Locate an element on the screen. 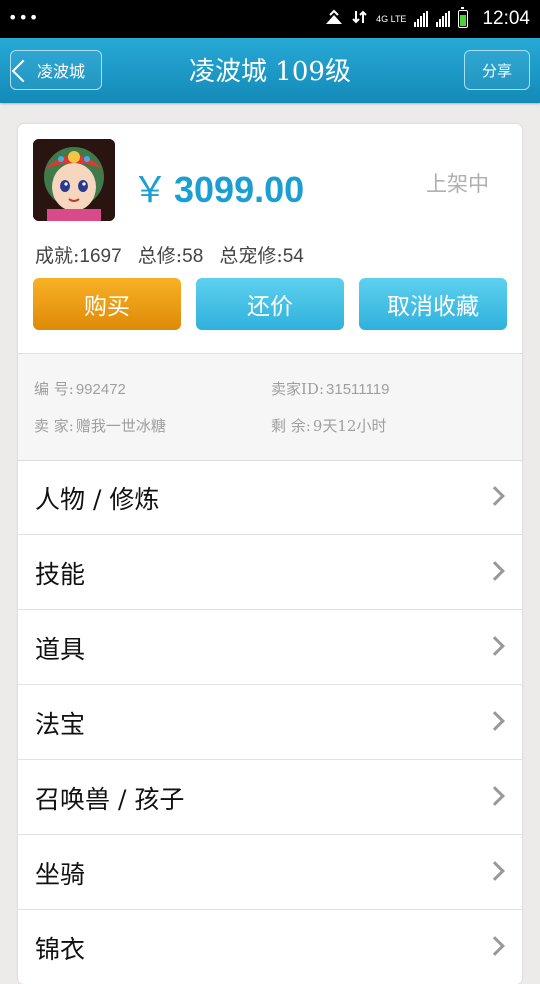 Image resolution: width=540 pixels, height=984 pixels. seller-name: 卖 家: 赠我一世冰糖 is located at coordinates (100, 425).